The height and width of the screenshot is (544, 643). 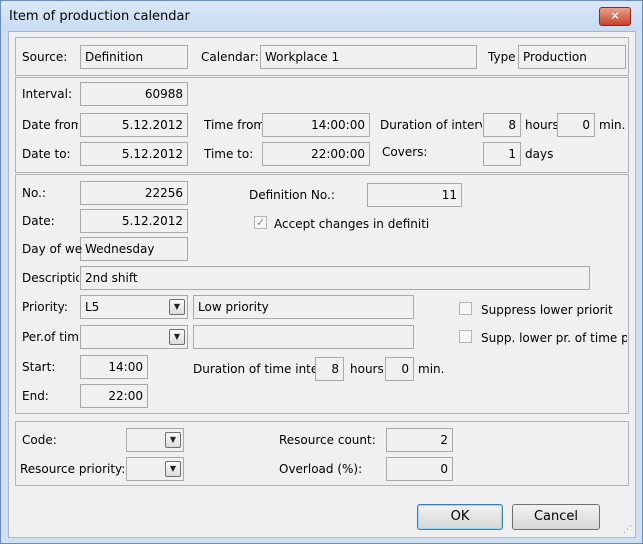 I want to click on priority-label: Priority:, so click(x=45, y=307).